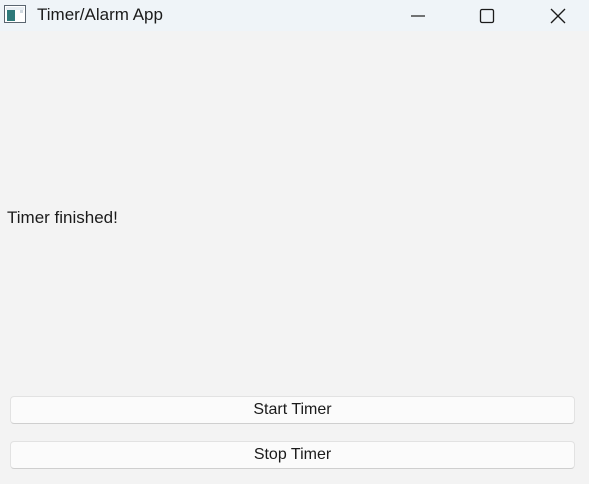 The width and height of the screenshot is (589, 484). I want to click on maximize-button, so click(487, 15).